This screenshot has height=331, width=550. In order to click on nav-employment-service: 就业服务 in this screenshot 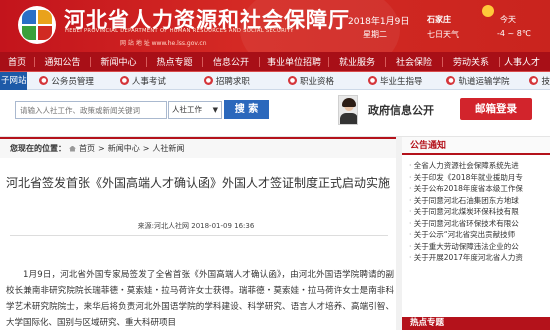, I will do `click(357, 61)`.